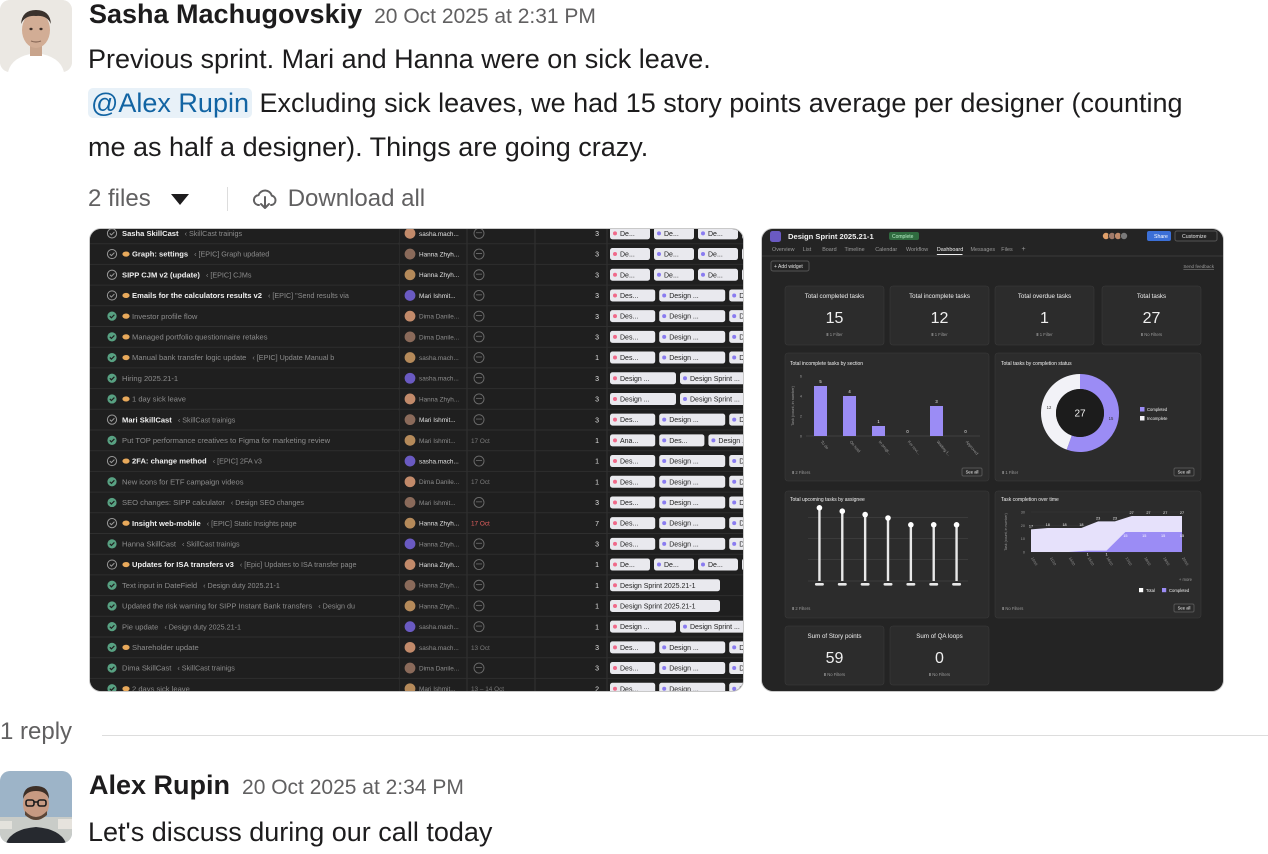  Describe the element at coordinates (1152, 318) in the screenshot. I see `stat-value: 27` at that location.